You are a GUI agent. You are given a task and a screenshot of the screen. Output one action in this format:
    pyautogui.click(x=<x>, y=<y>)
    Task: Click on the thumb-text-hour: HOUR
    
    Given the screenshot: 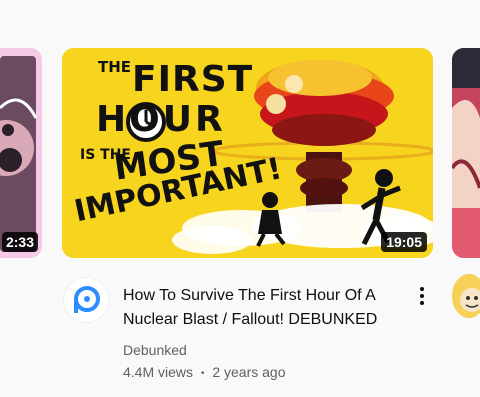 What is the action you would take?
    pyautogui.click(x=161, y=119)
    